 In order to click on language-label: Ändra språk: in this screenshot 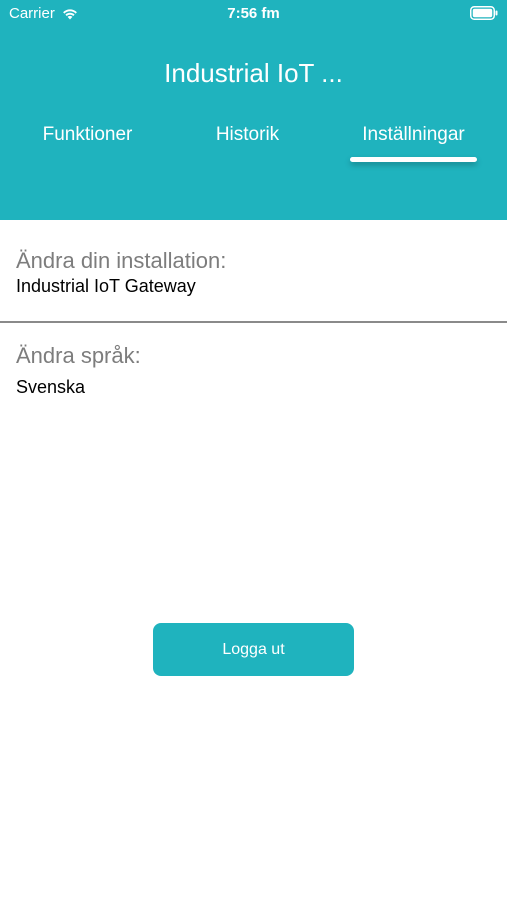, I will do `click(78, 355)`.